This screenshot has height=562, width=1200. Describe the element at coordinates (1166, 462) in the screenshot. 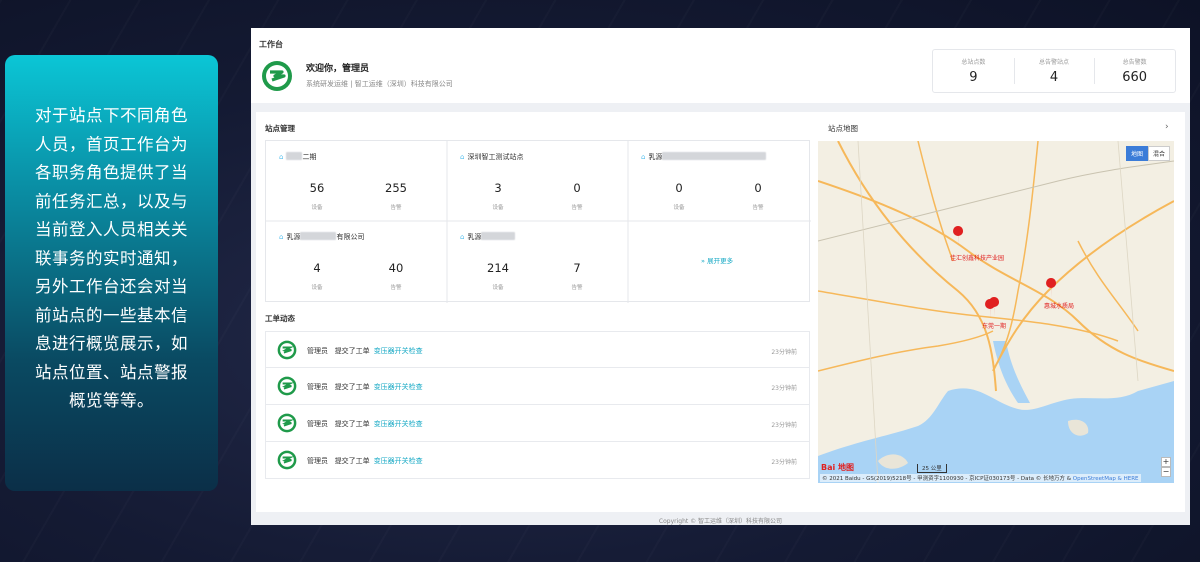

I see `zoom-in-button: +` at that location.